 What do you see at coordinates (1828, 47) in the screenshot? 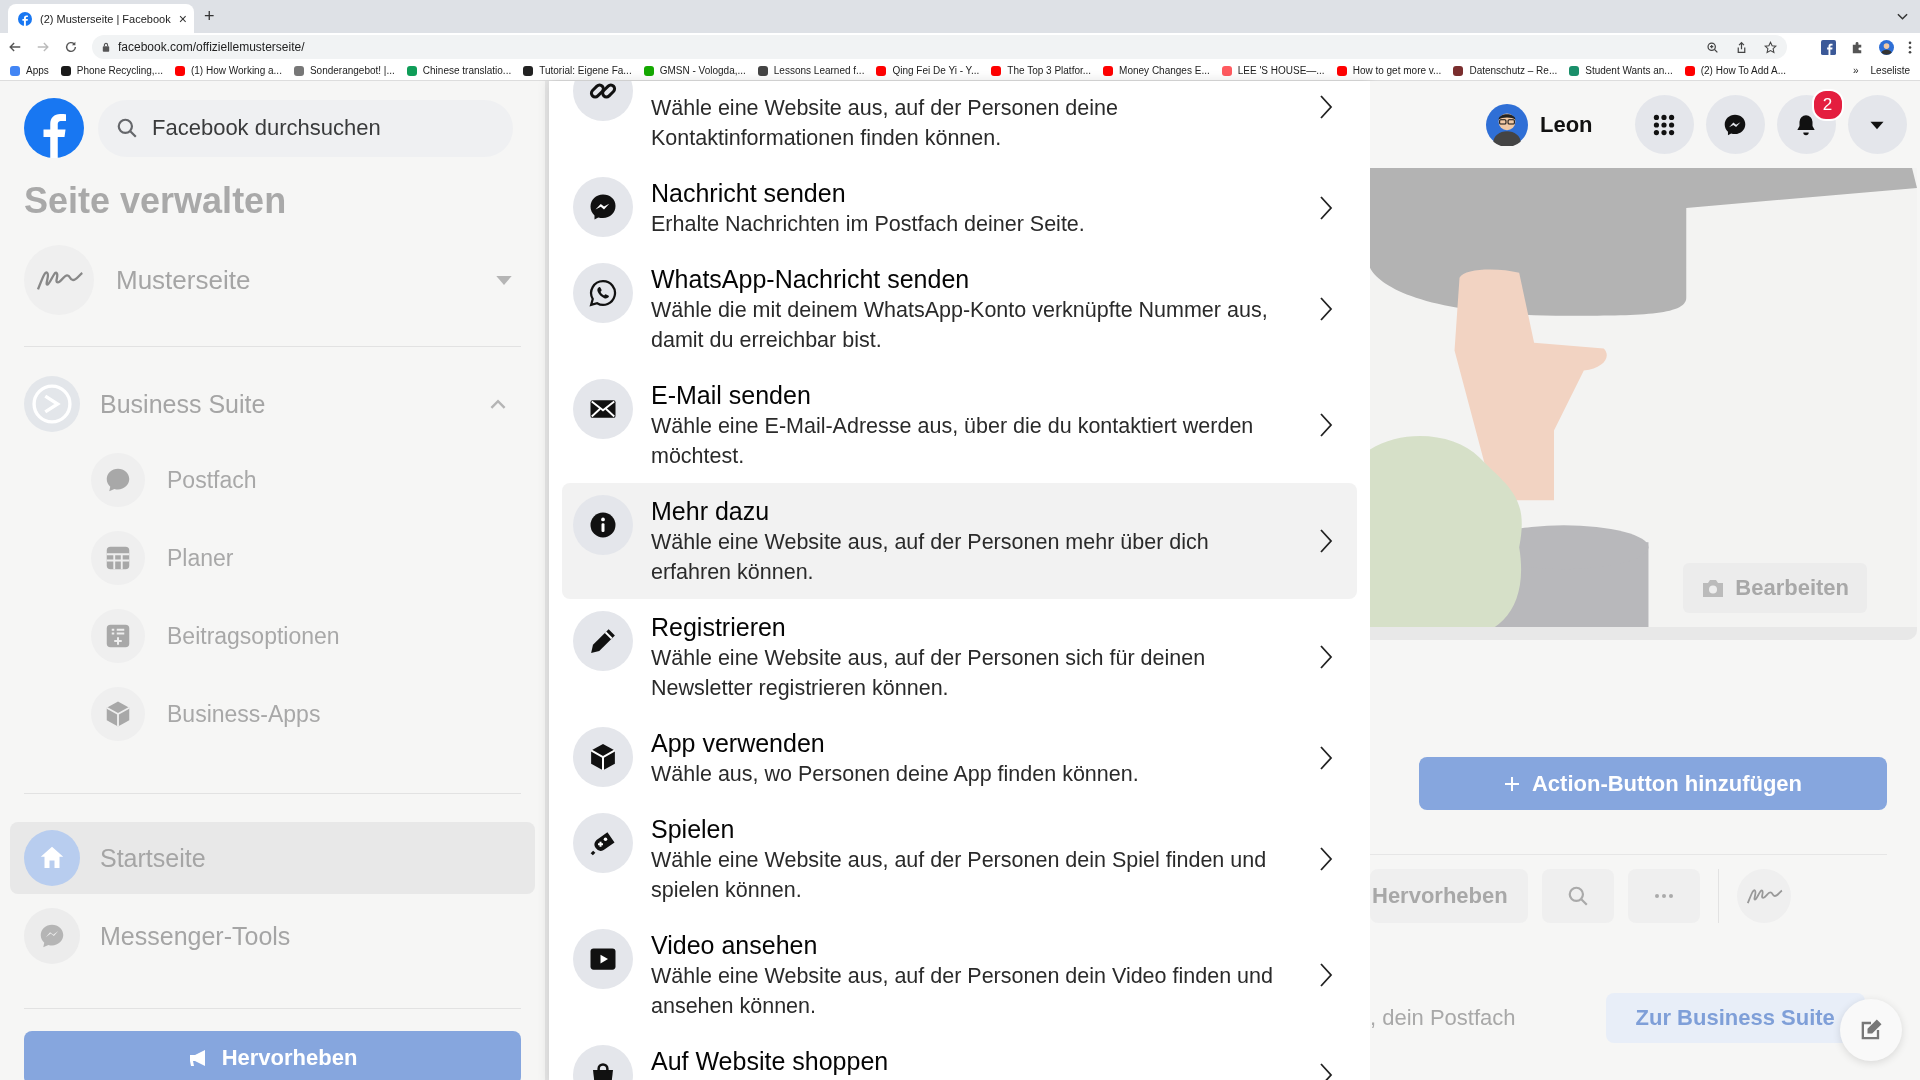
I see `facebook-extension-icon` at bounding box center [1828, 47].